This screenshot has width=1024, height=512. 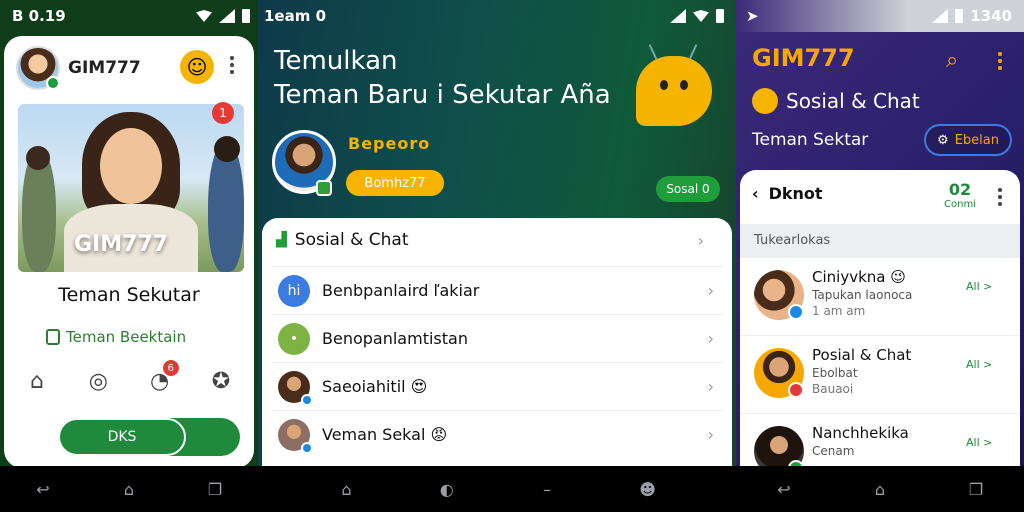 I want to click on toggle-button-label: DKS, so click(x=122, y=437).